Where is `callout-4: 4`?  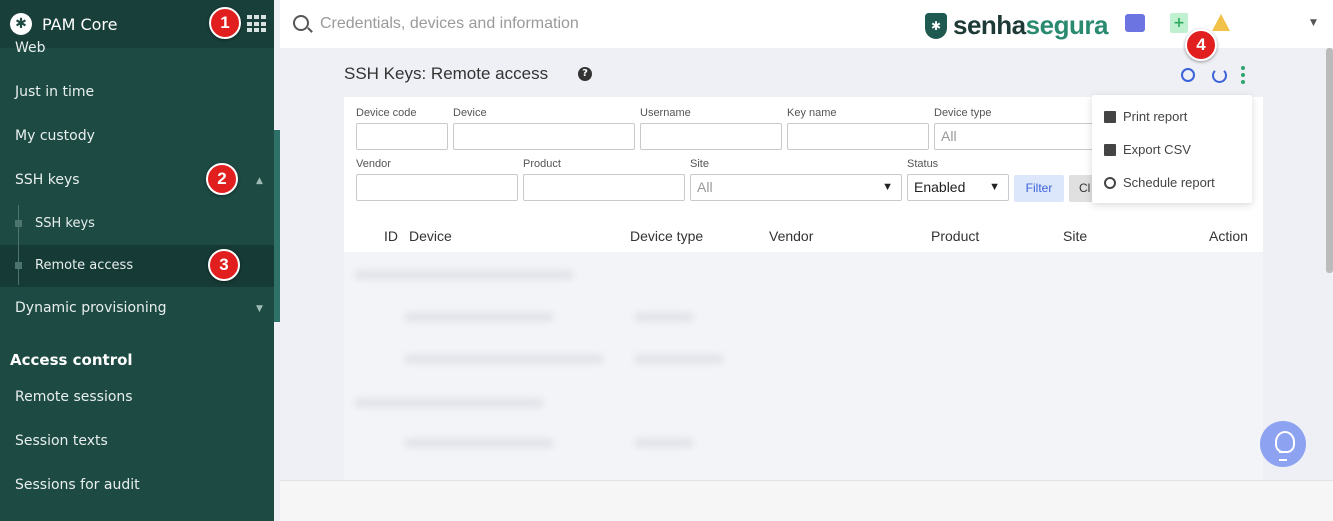 callout-4: 4 is located at coordinates (1201, 45).